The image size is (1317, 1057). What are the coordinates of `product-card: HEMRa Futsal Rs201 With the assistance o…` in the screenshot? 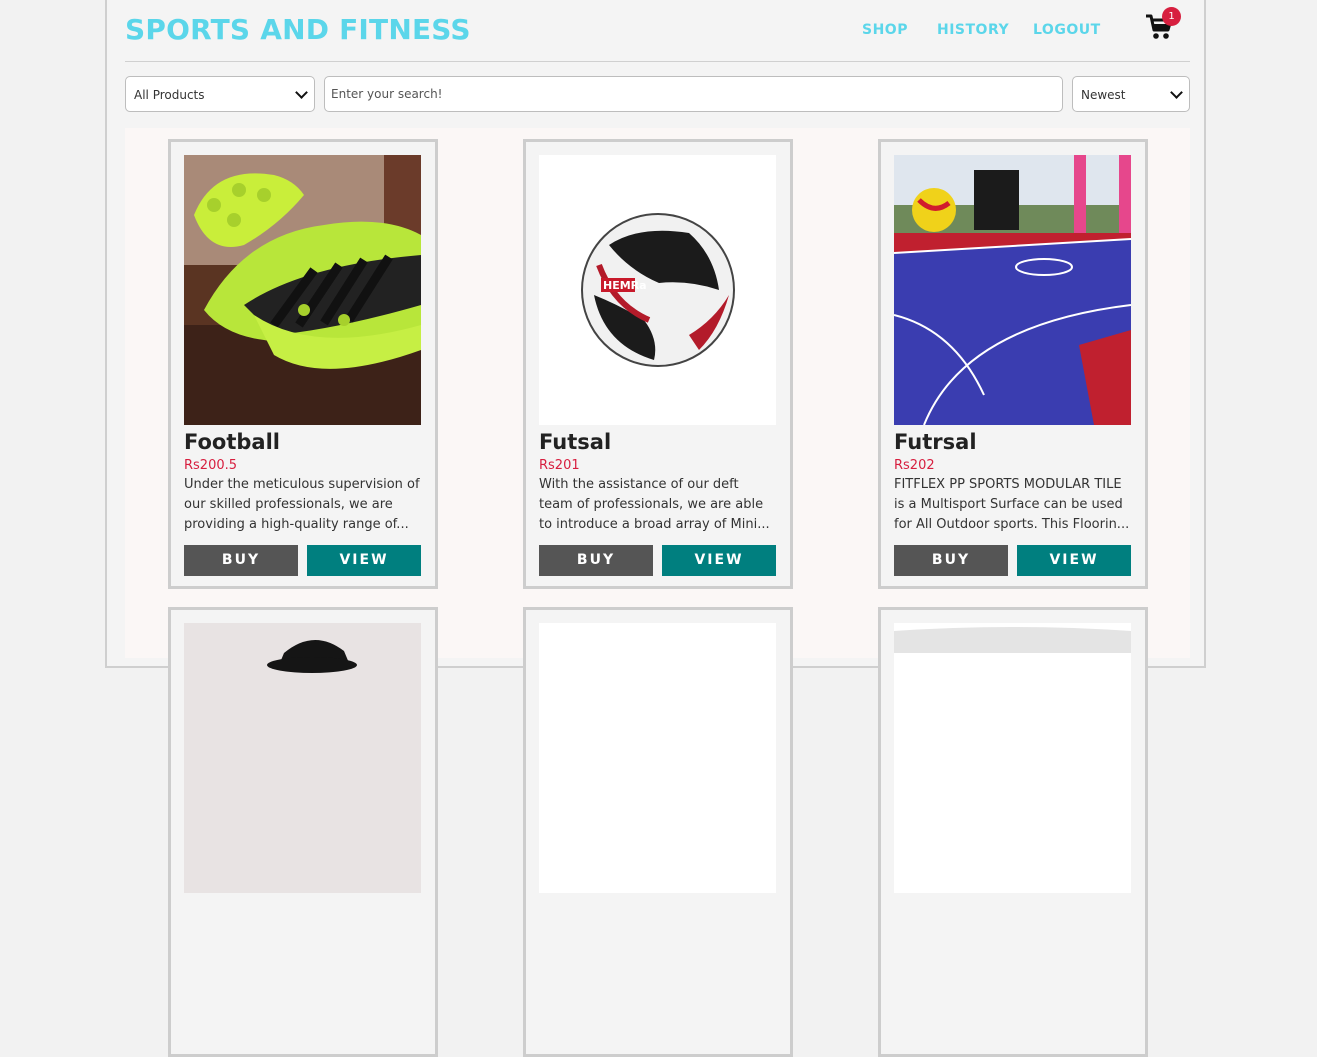 It's located at (658, 364).